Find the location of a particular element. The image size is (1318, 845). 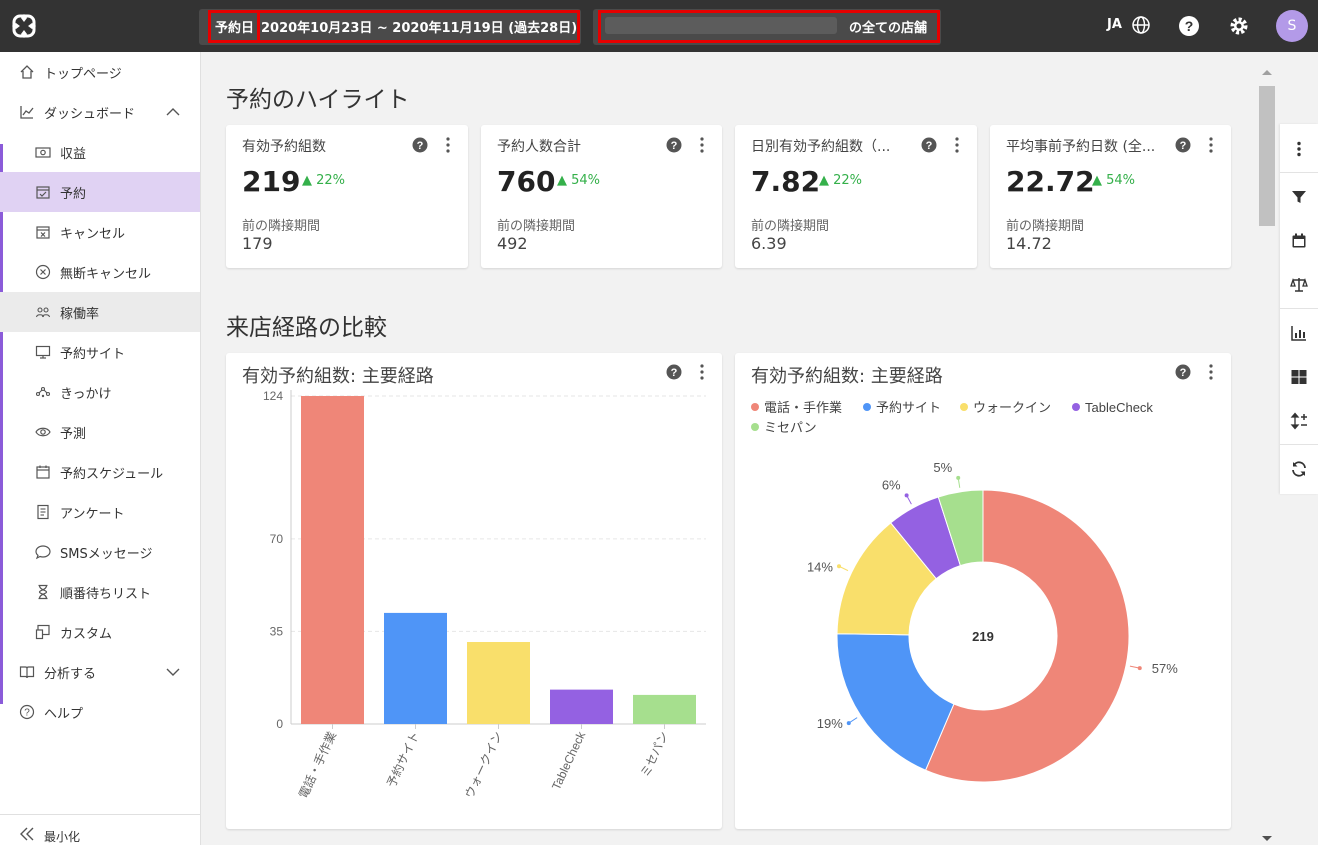

sidebar-item-label: 収益 is located at coordinates (73, 154).